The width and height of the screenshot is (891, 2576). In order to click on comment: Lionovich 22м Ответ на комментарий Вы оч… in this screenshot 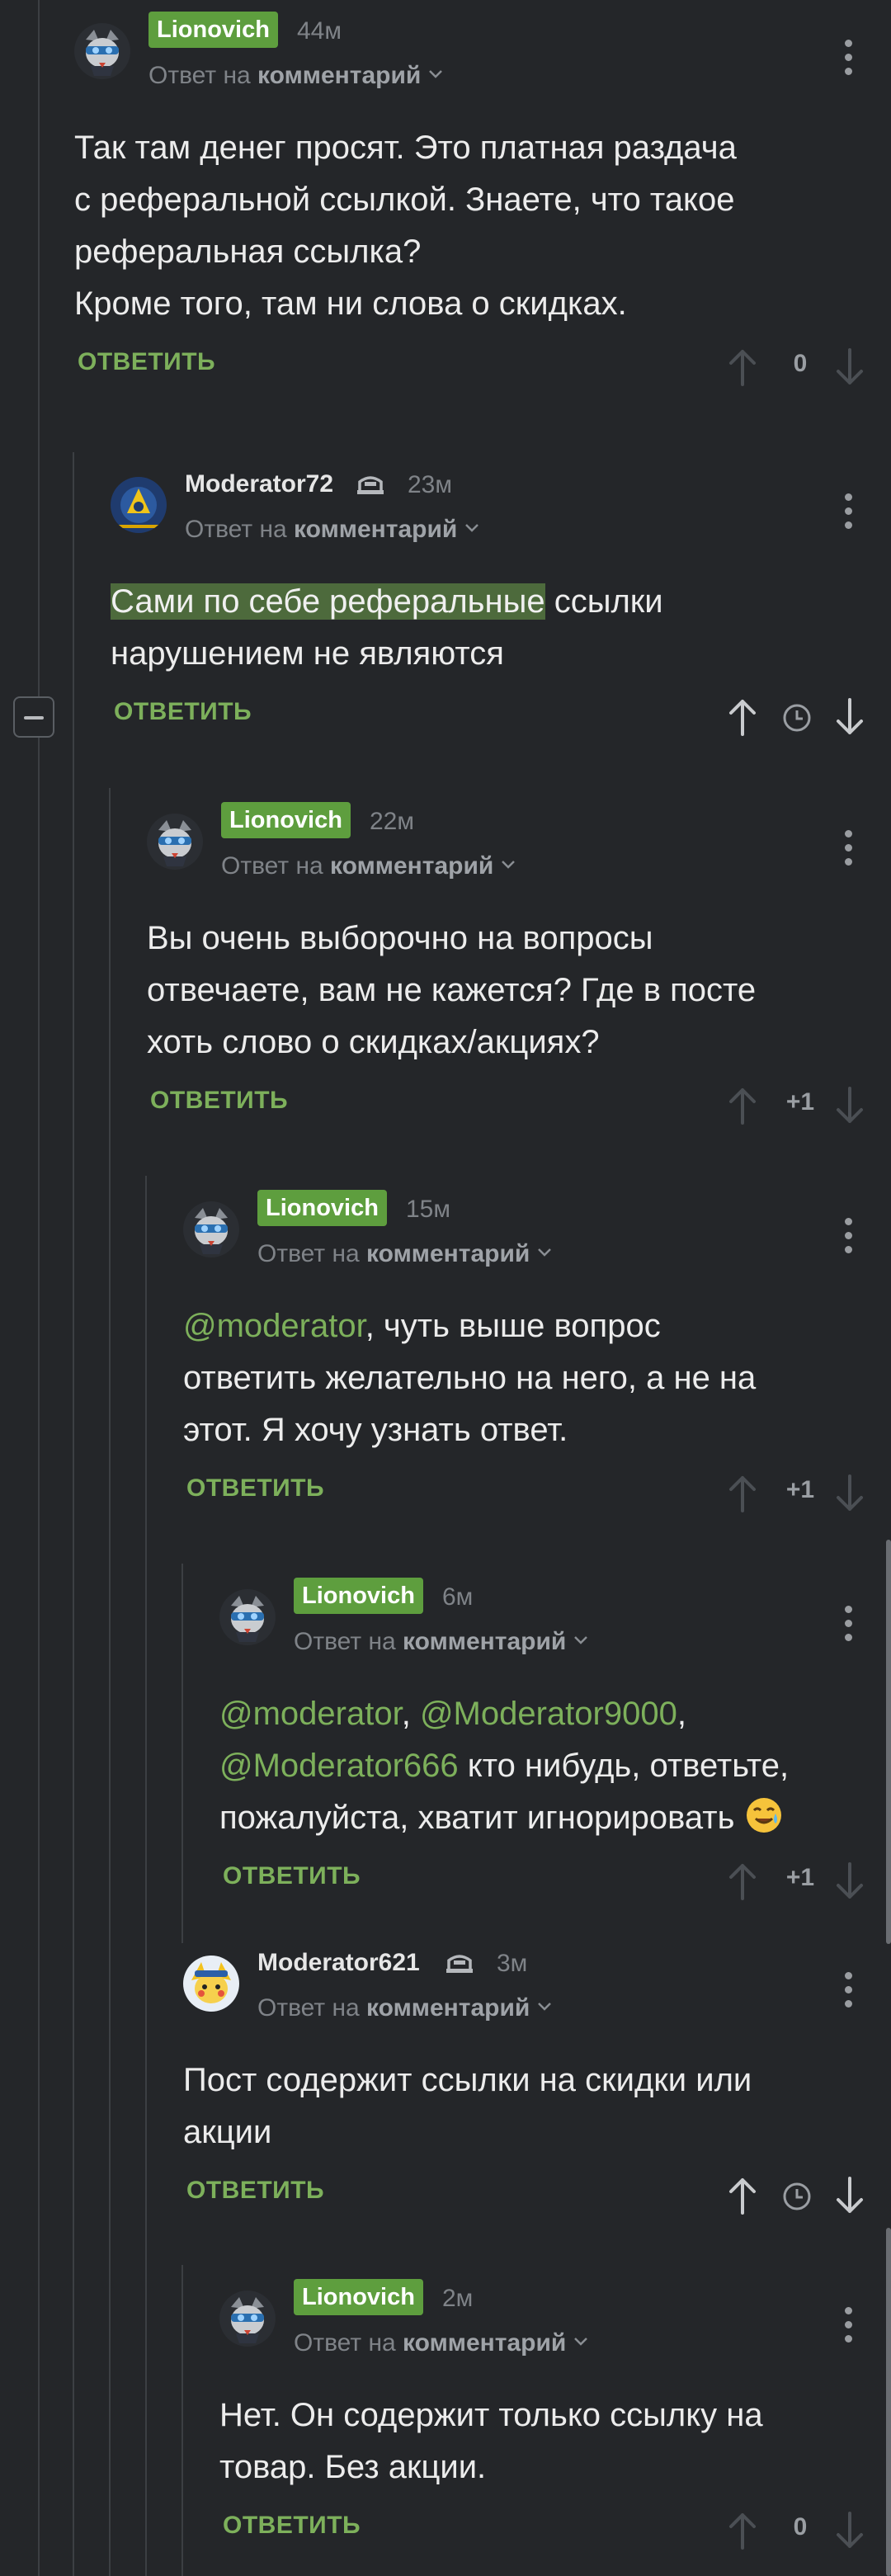, I will do `click(519, 964)`.